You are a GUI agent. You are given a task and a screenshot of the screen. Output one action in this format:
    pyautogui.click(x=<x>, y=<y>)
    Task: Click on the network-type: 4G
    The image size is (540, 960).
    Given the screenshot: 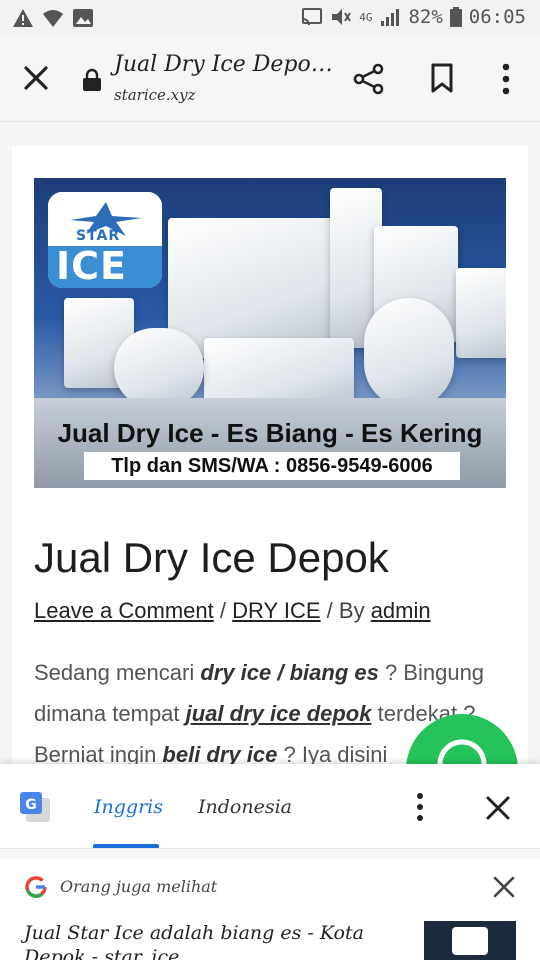 What is the action you would take?
    pyautogui.click(x=366, y=17)
    